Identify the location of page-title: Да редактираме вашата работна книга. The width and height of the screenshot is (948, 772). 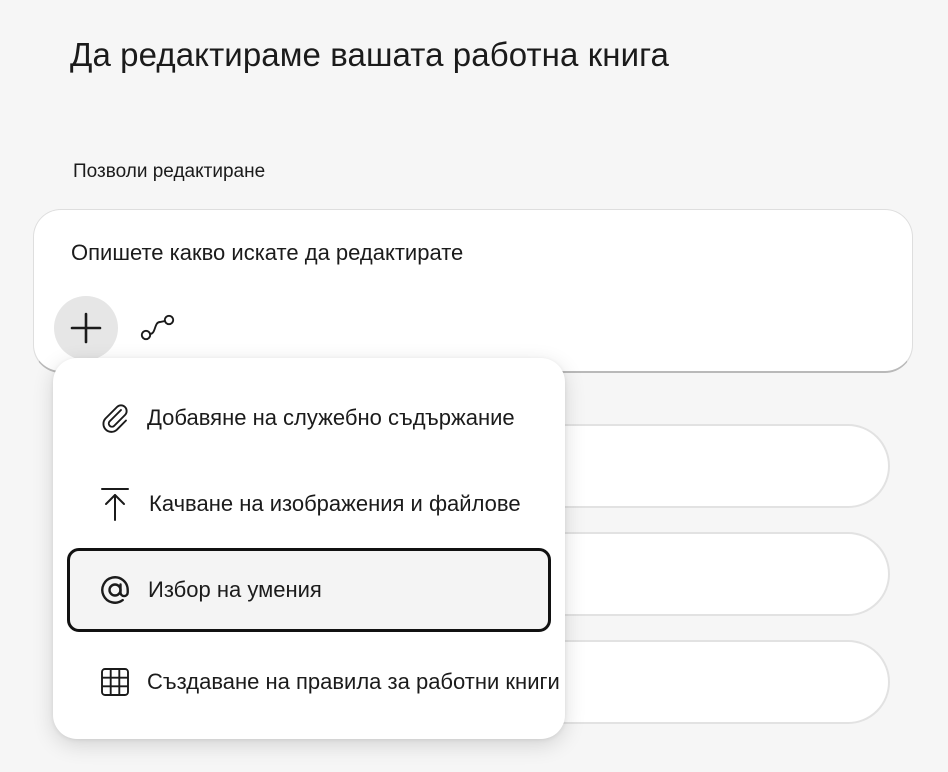
(369, 54).